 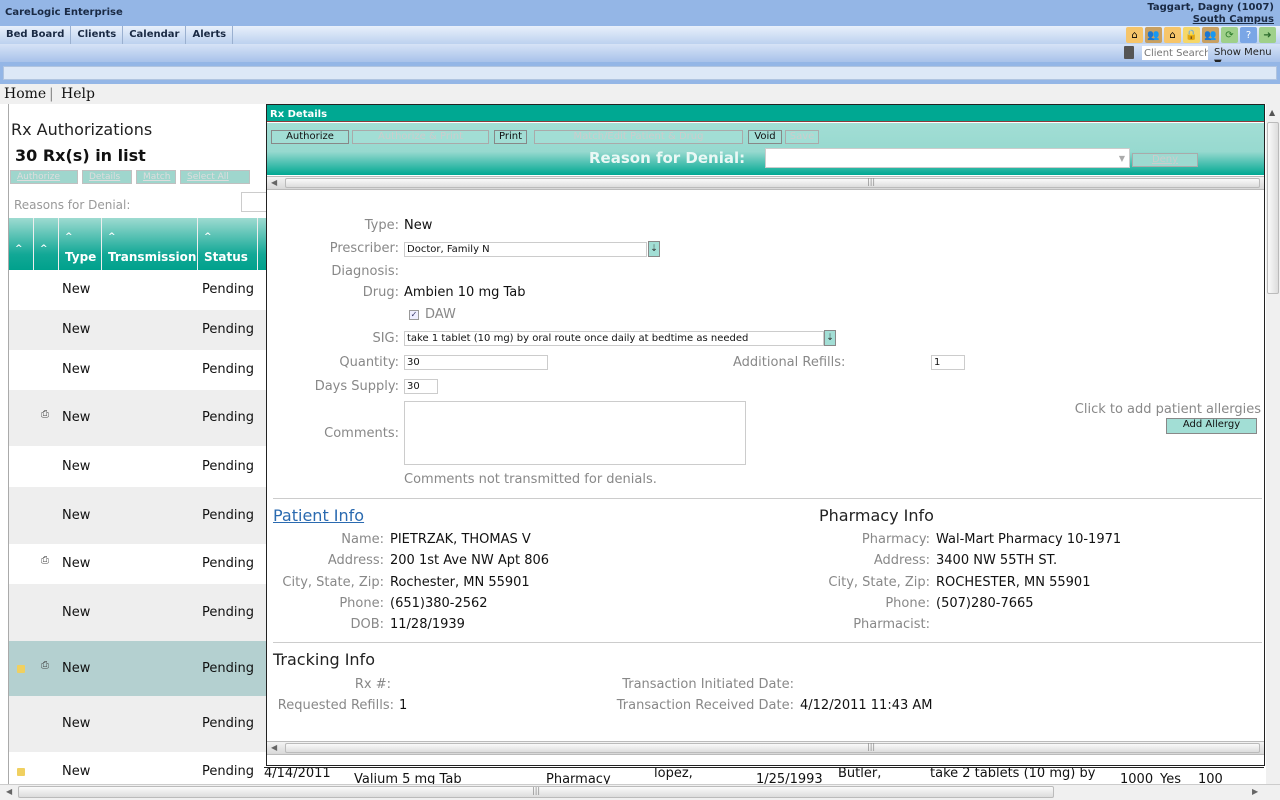 I want to click on col-type: ^ Type, so click(x=80, y=244).